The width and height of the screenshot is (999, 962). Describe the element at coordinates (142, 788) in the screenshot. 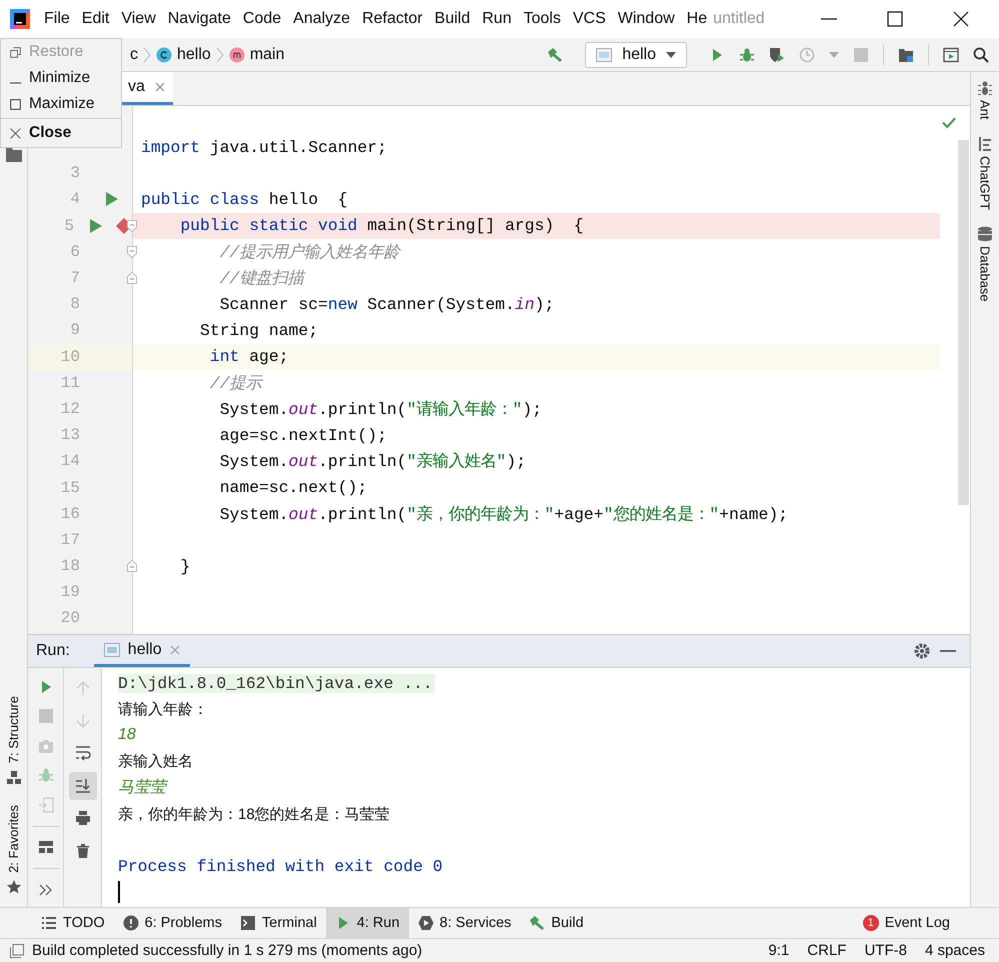

I see `console-line: 马莹莹` at that location.